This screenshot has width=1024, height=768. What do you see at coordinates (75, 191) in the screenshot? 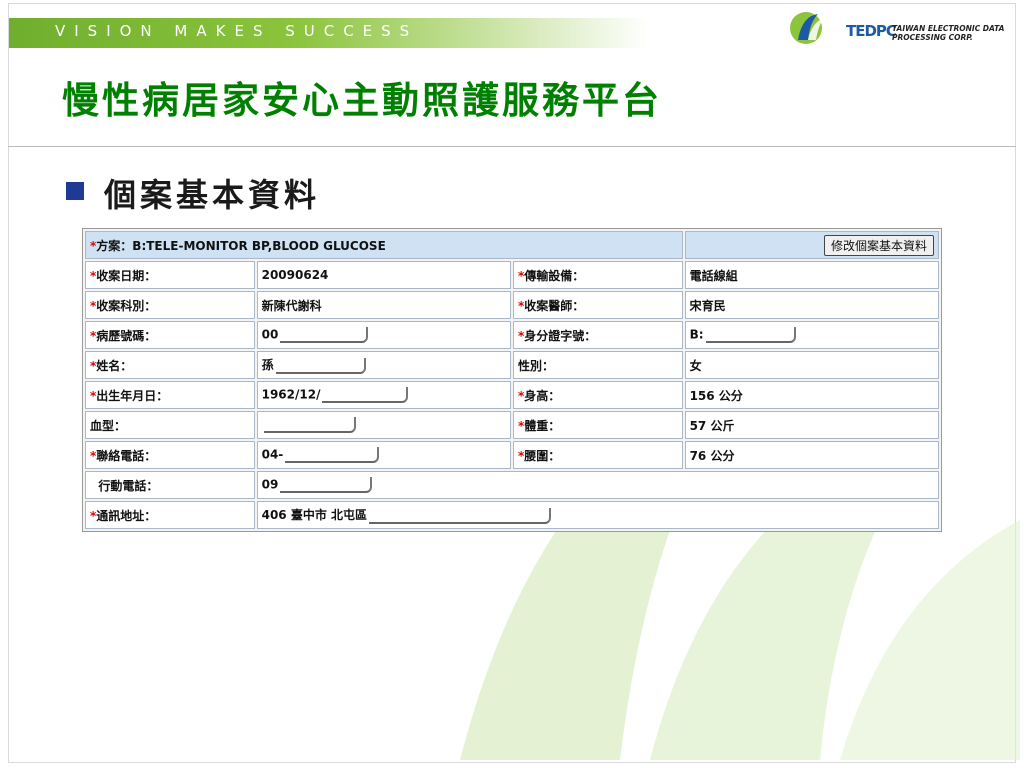
I see `section-bullet` at bounding box center [75, 191].